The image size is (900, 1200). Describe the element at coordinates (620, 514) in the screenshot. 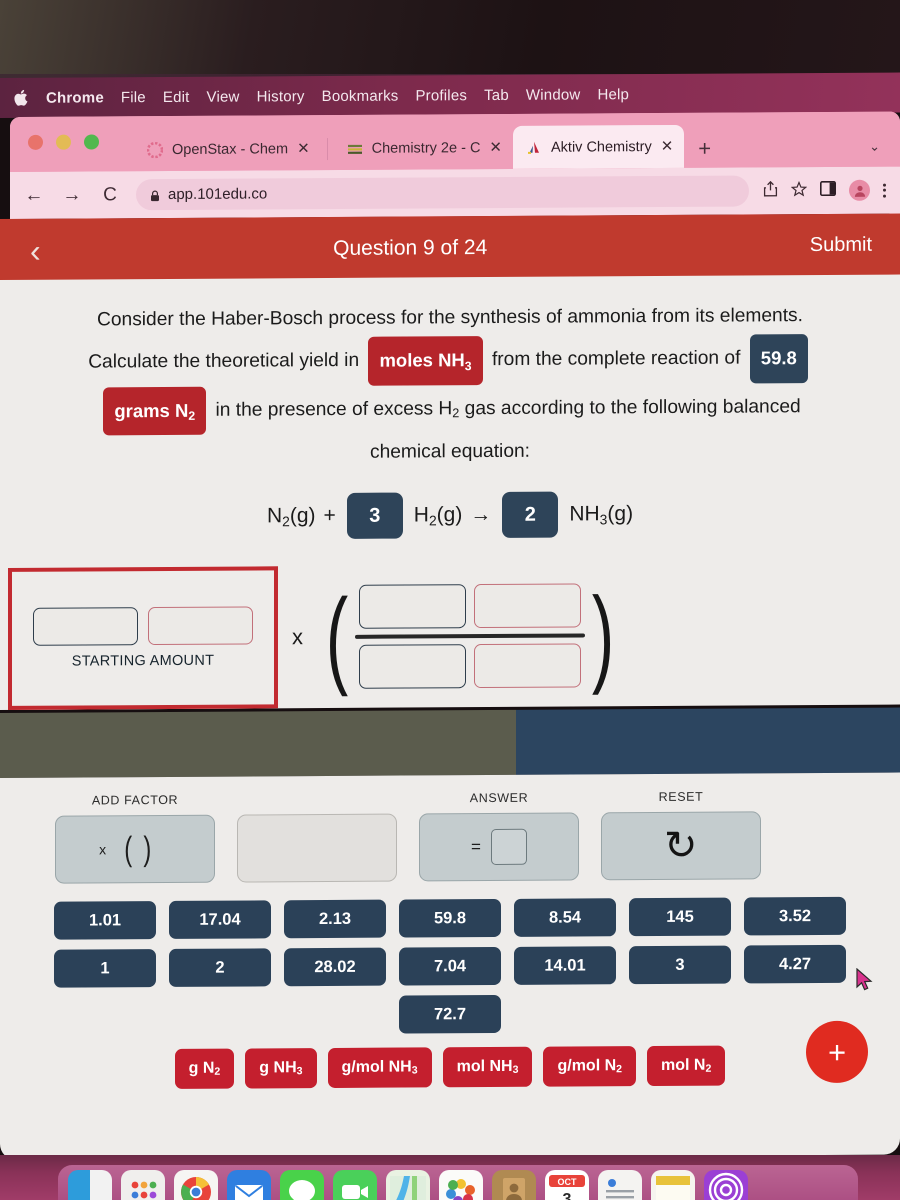

I see `nh3-state: (g)` at that location.